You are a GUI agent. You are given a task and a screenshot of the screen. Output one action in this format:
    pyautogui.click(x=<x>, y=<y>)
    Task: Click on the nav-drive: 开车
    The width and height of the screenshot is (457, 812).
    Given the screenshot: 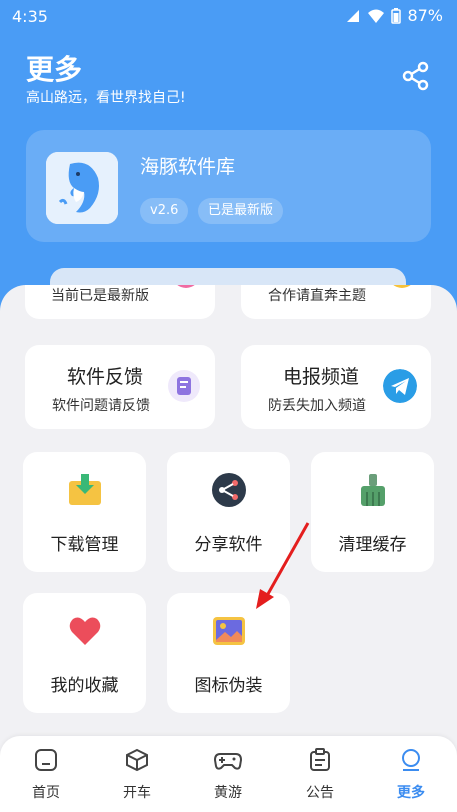 What is the action you would take?
    pyautogui.click(x=137, y=775)
    